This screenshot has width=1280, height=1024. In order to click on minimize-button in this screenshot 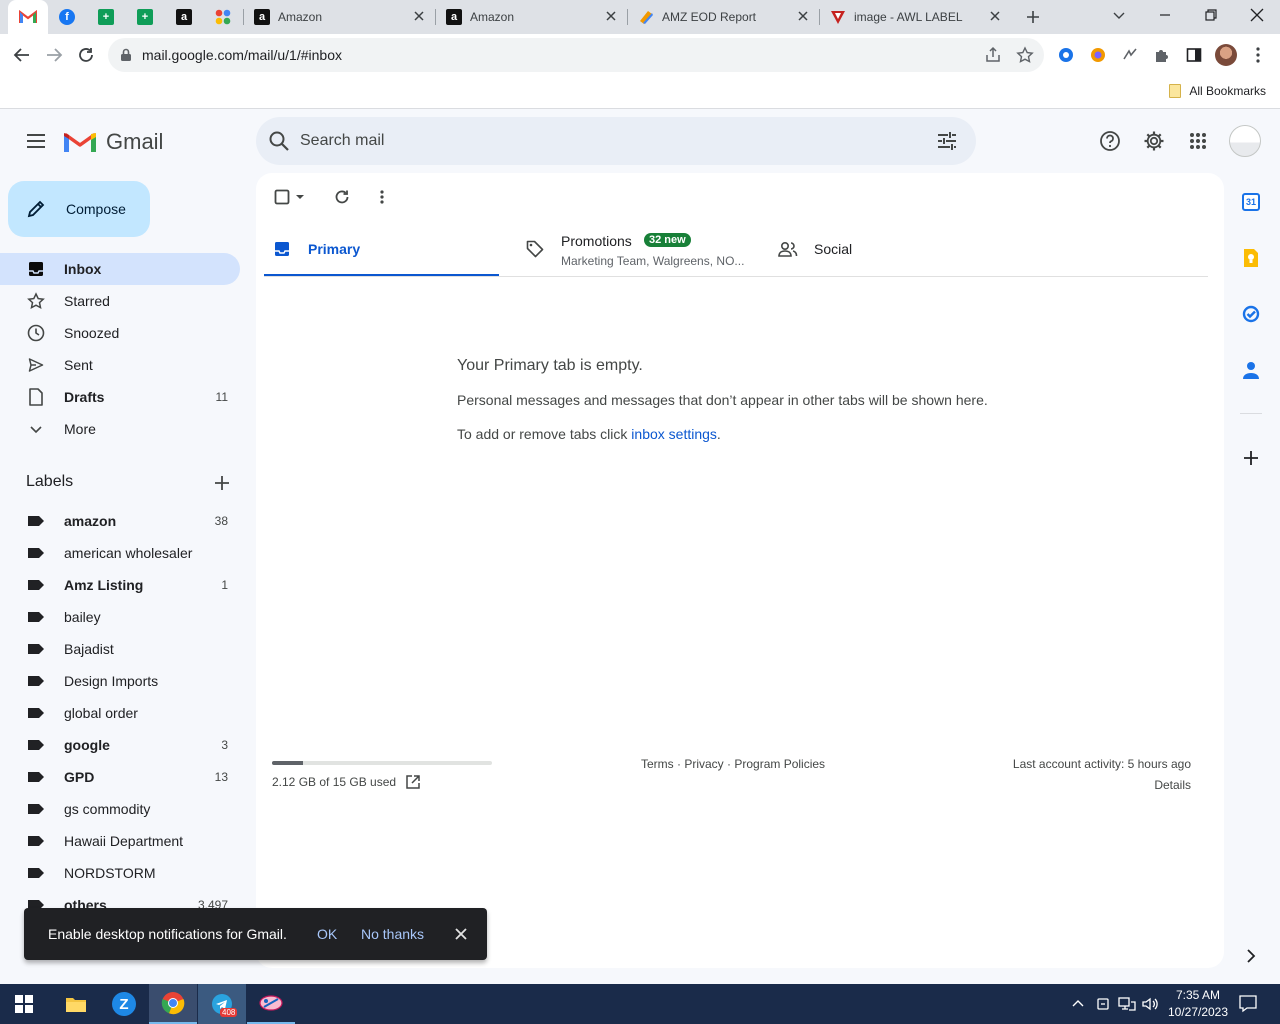, I will do `click(1165, 15)`.